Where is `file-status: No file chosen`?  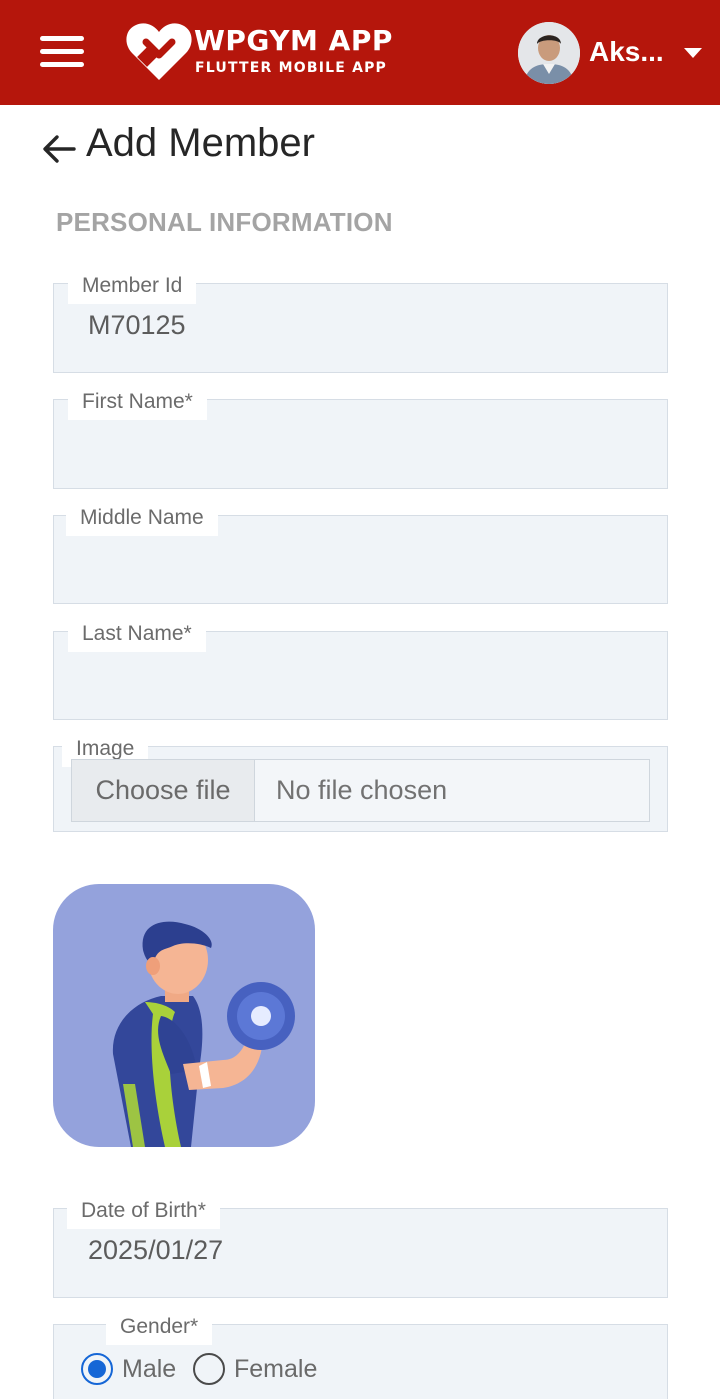 file-status: No file chosen is located at coordinates (362, 790).